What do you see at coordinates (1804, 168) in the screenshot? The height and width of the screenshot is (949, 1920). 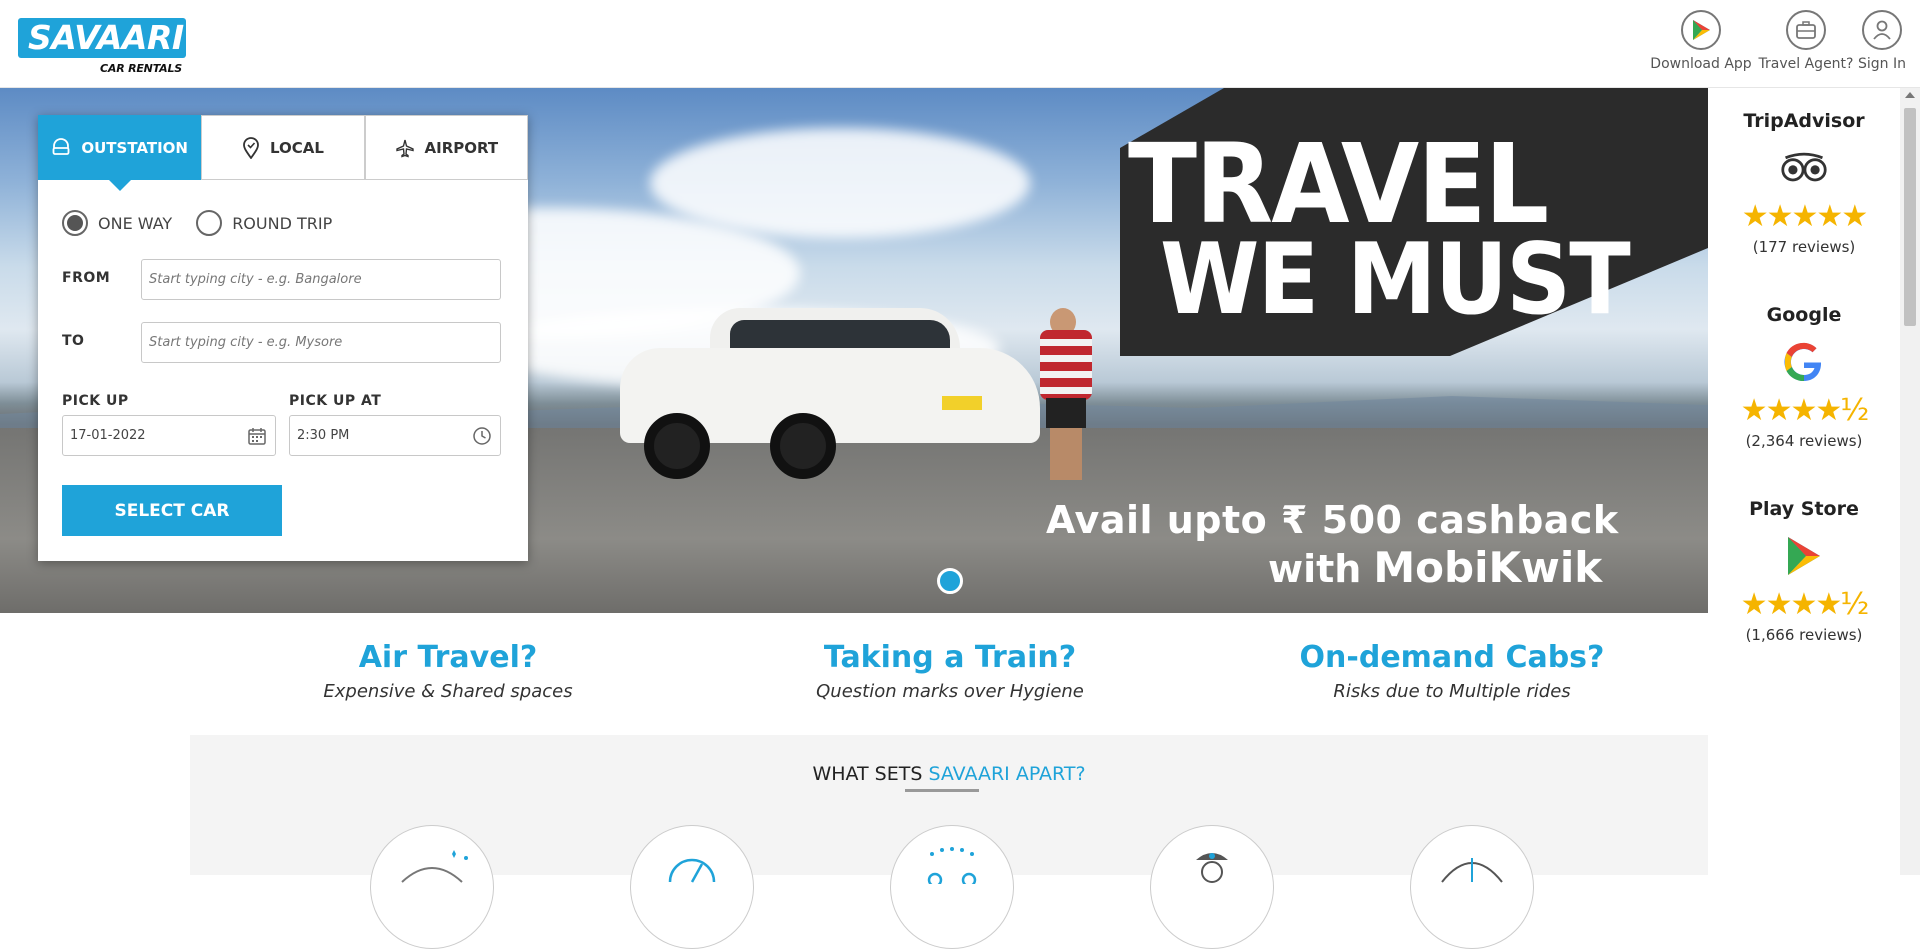 I see `tripadvisor-icon` at bounding box center [1804, 168].